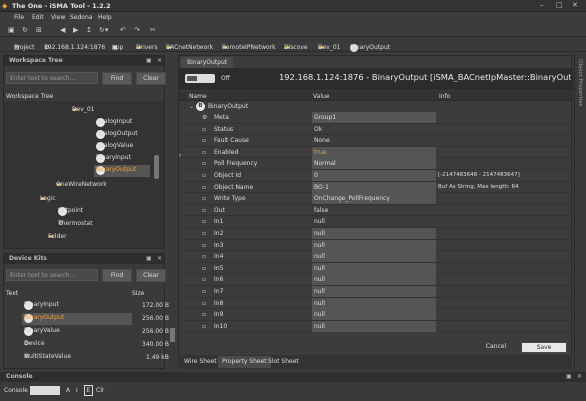 Image resolution: width=586 pixels, height=401 pixels. I want to click on maximize-button: □, so click(559, 5).